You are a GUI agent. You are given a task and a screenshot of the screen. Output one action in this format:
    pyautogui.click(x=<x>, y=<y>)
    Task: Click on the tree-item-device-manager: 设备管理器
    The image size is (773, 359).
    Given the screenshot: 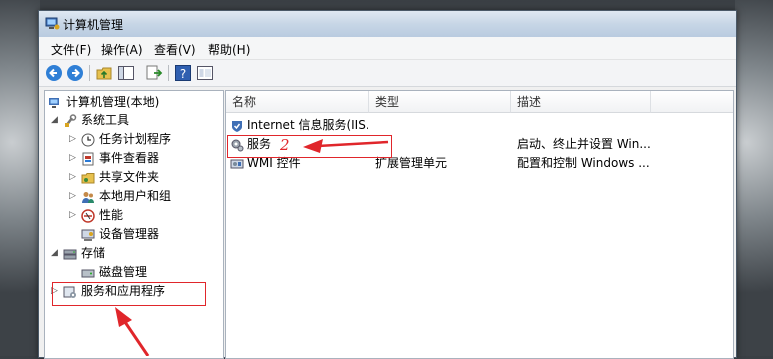 What is the action you would take?
    pyautogui.click(x=120, y=234)
    